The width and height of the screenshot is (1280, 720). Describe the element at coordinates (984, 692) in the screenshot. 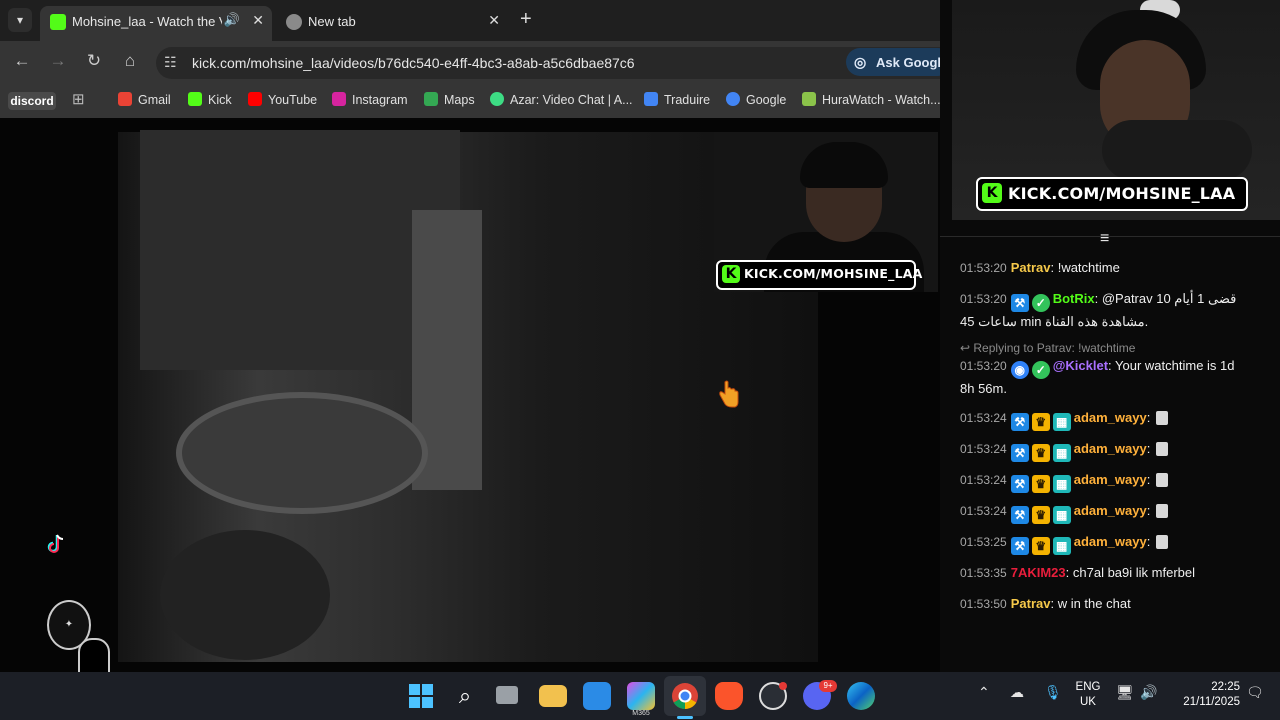

I see `show-hidden-icons: ⌃` at that location.